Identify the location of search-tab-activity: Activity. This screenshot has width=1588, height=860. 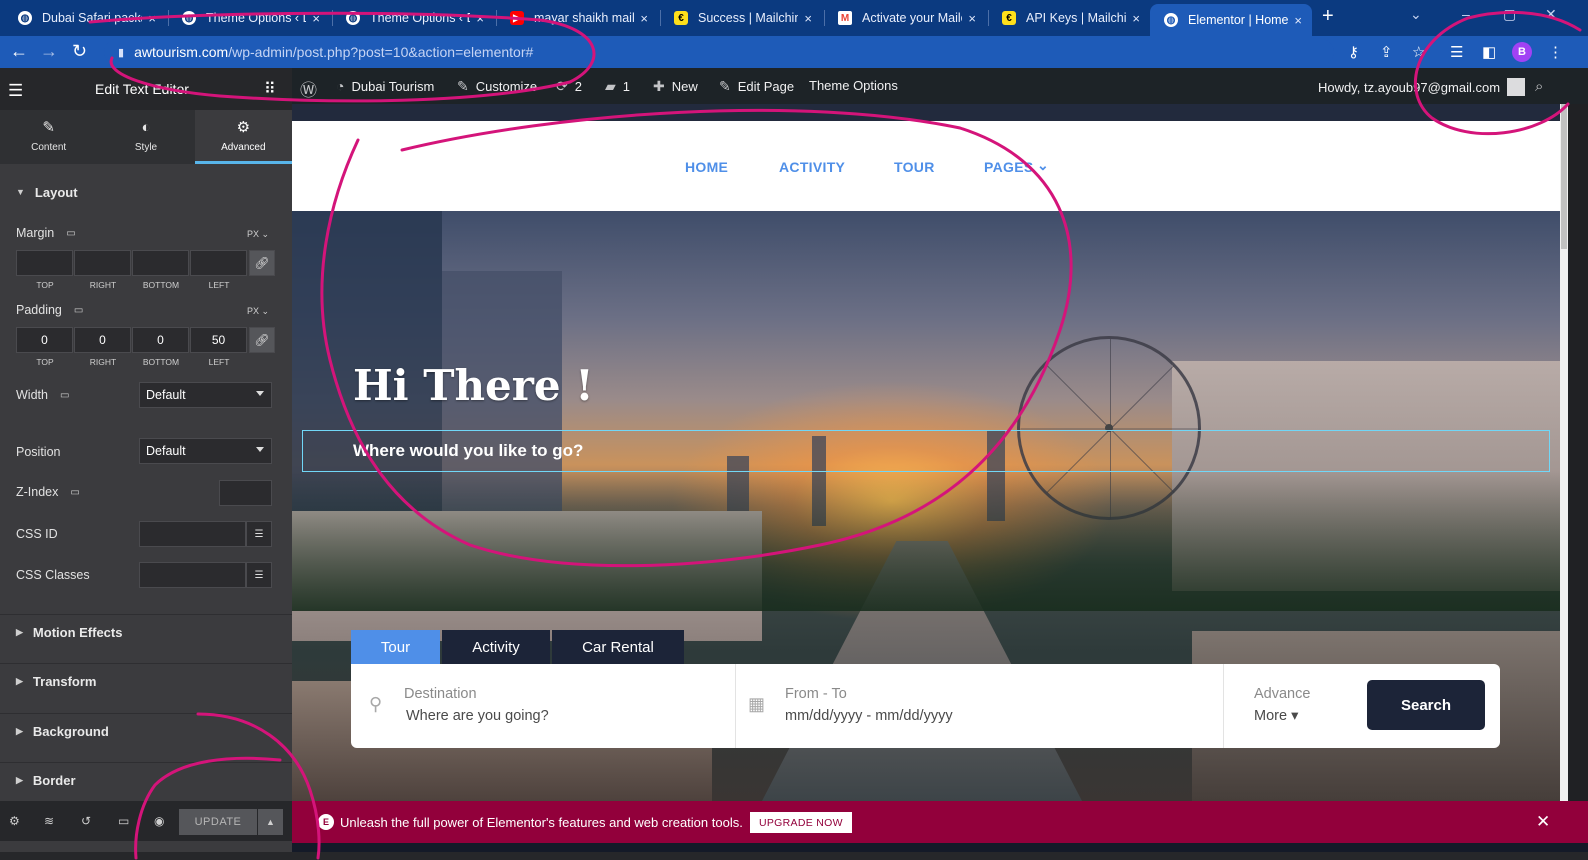
(496, 647).